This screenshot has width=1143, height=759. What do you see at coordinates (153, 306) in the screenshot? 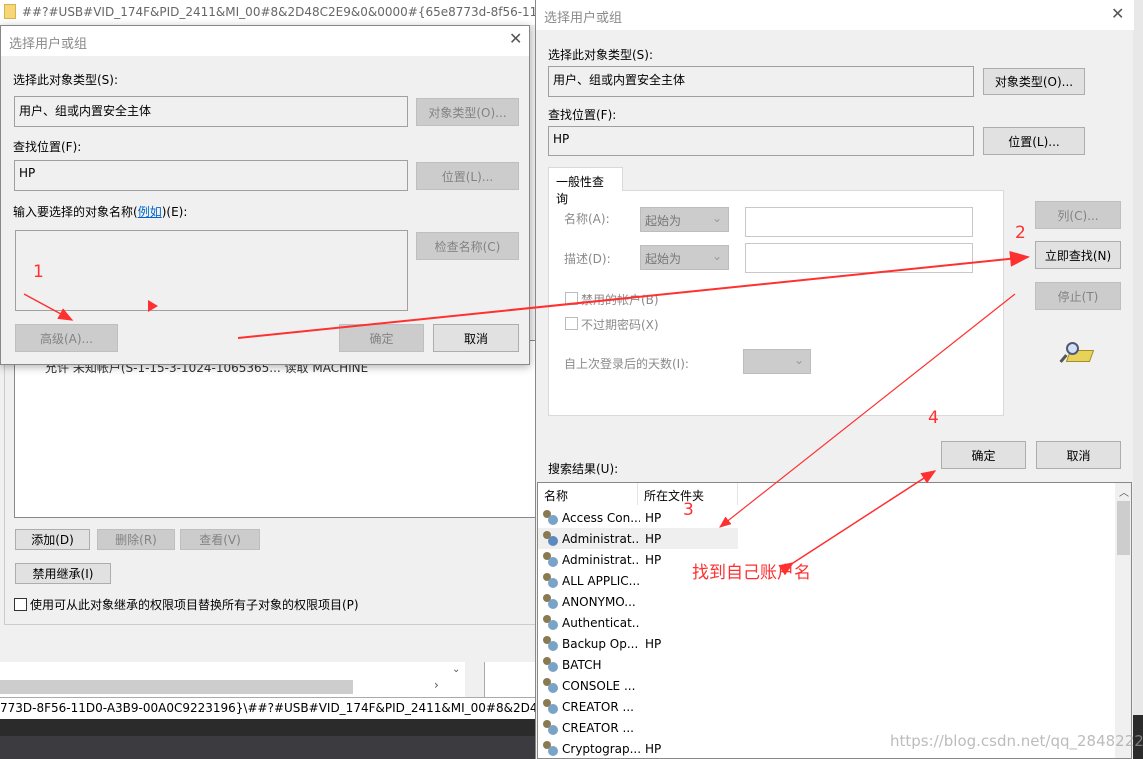
I see `arrow-small` at bounding box center [153, 306].